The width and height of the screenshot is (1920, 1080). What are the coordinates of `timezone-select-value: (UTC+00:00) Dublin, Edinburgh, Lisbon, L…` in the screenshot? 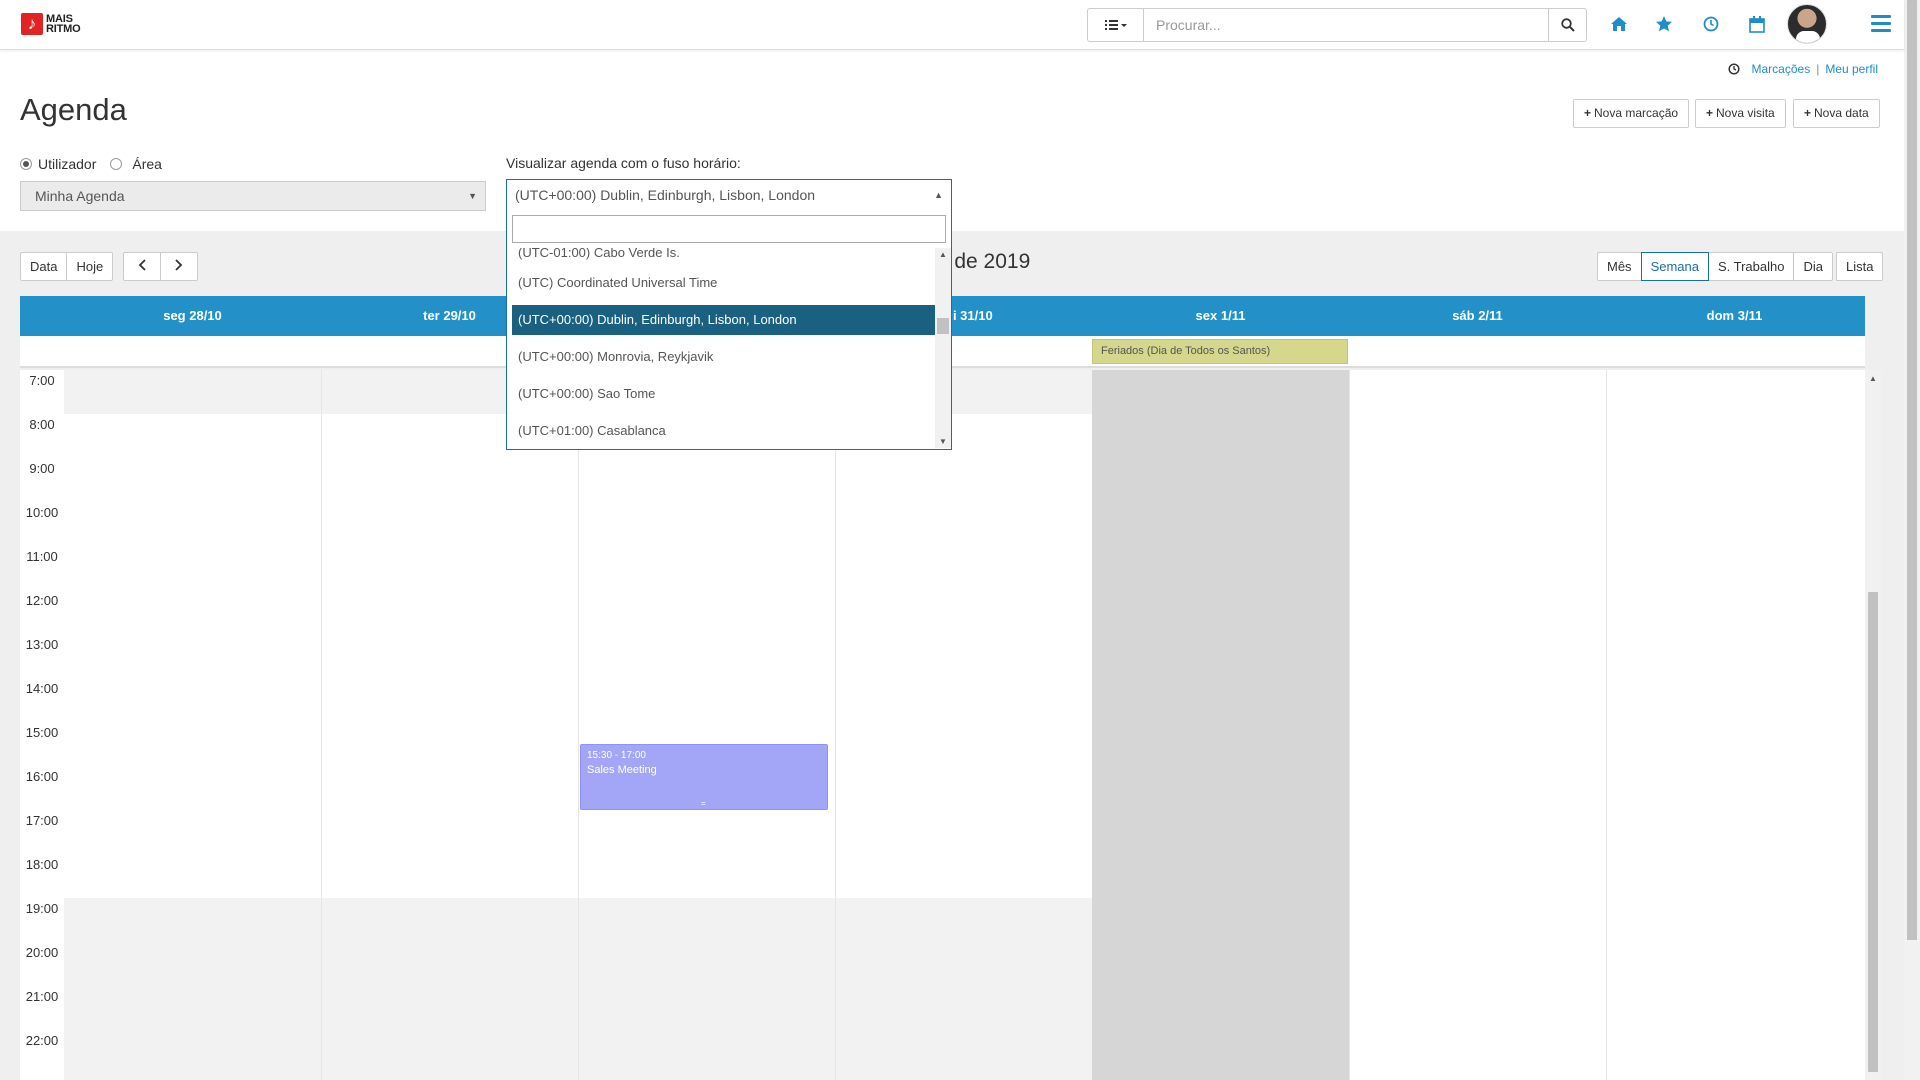 It's located at (665, 195).